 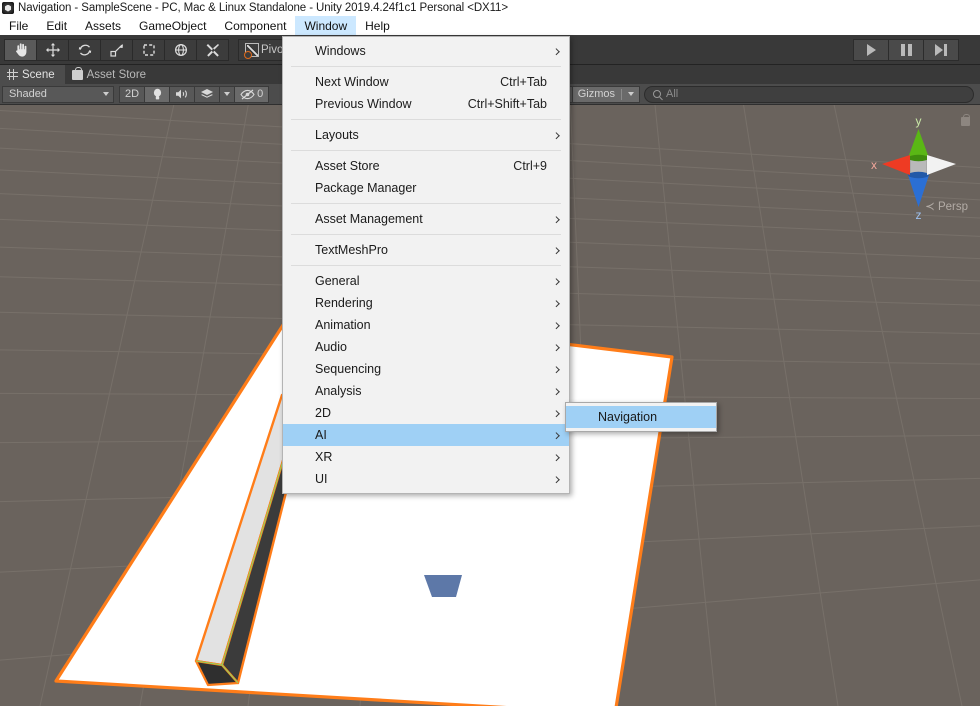 What do you see at coordinates (946, 206) in the screenshot?
I see `gizmo-persp-label: ≺ Persp` at bounding box center [946, 206].